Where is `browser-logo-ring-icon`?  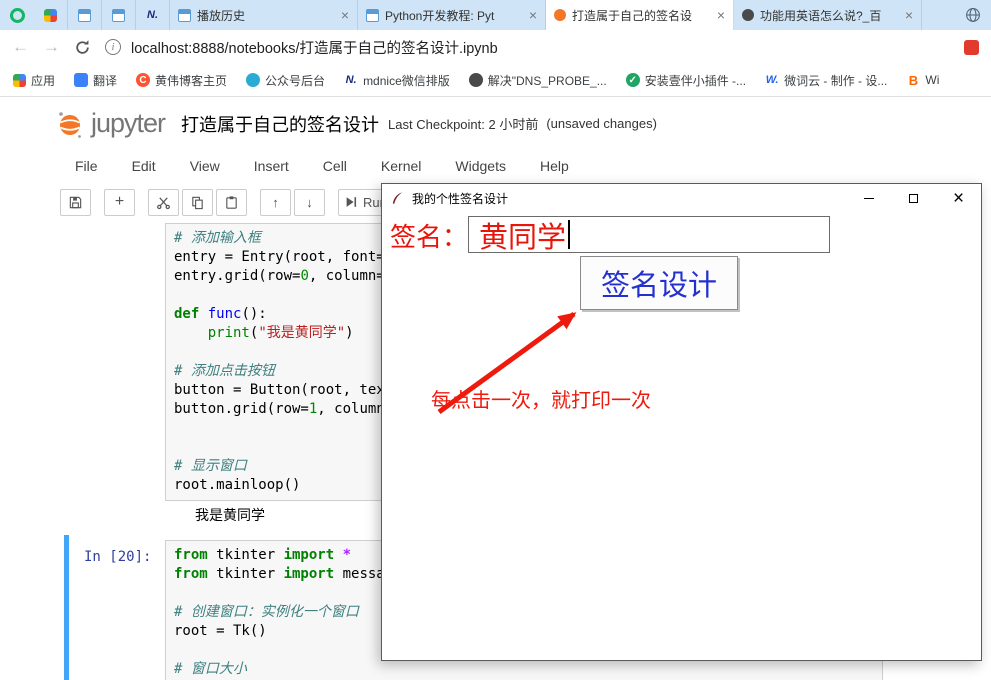
browser-logo-ring-icon is located at coordinates (17, 15).